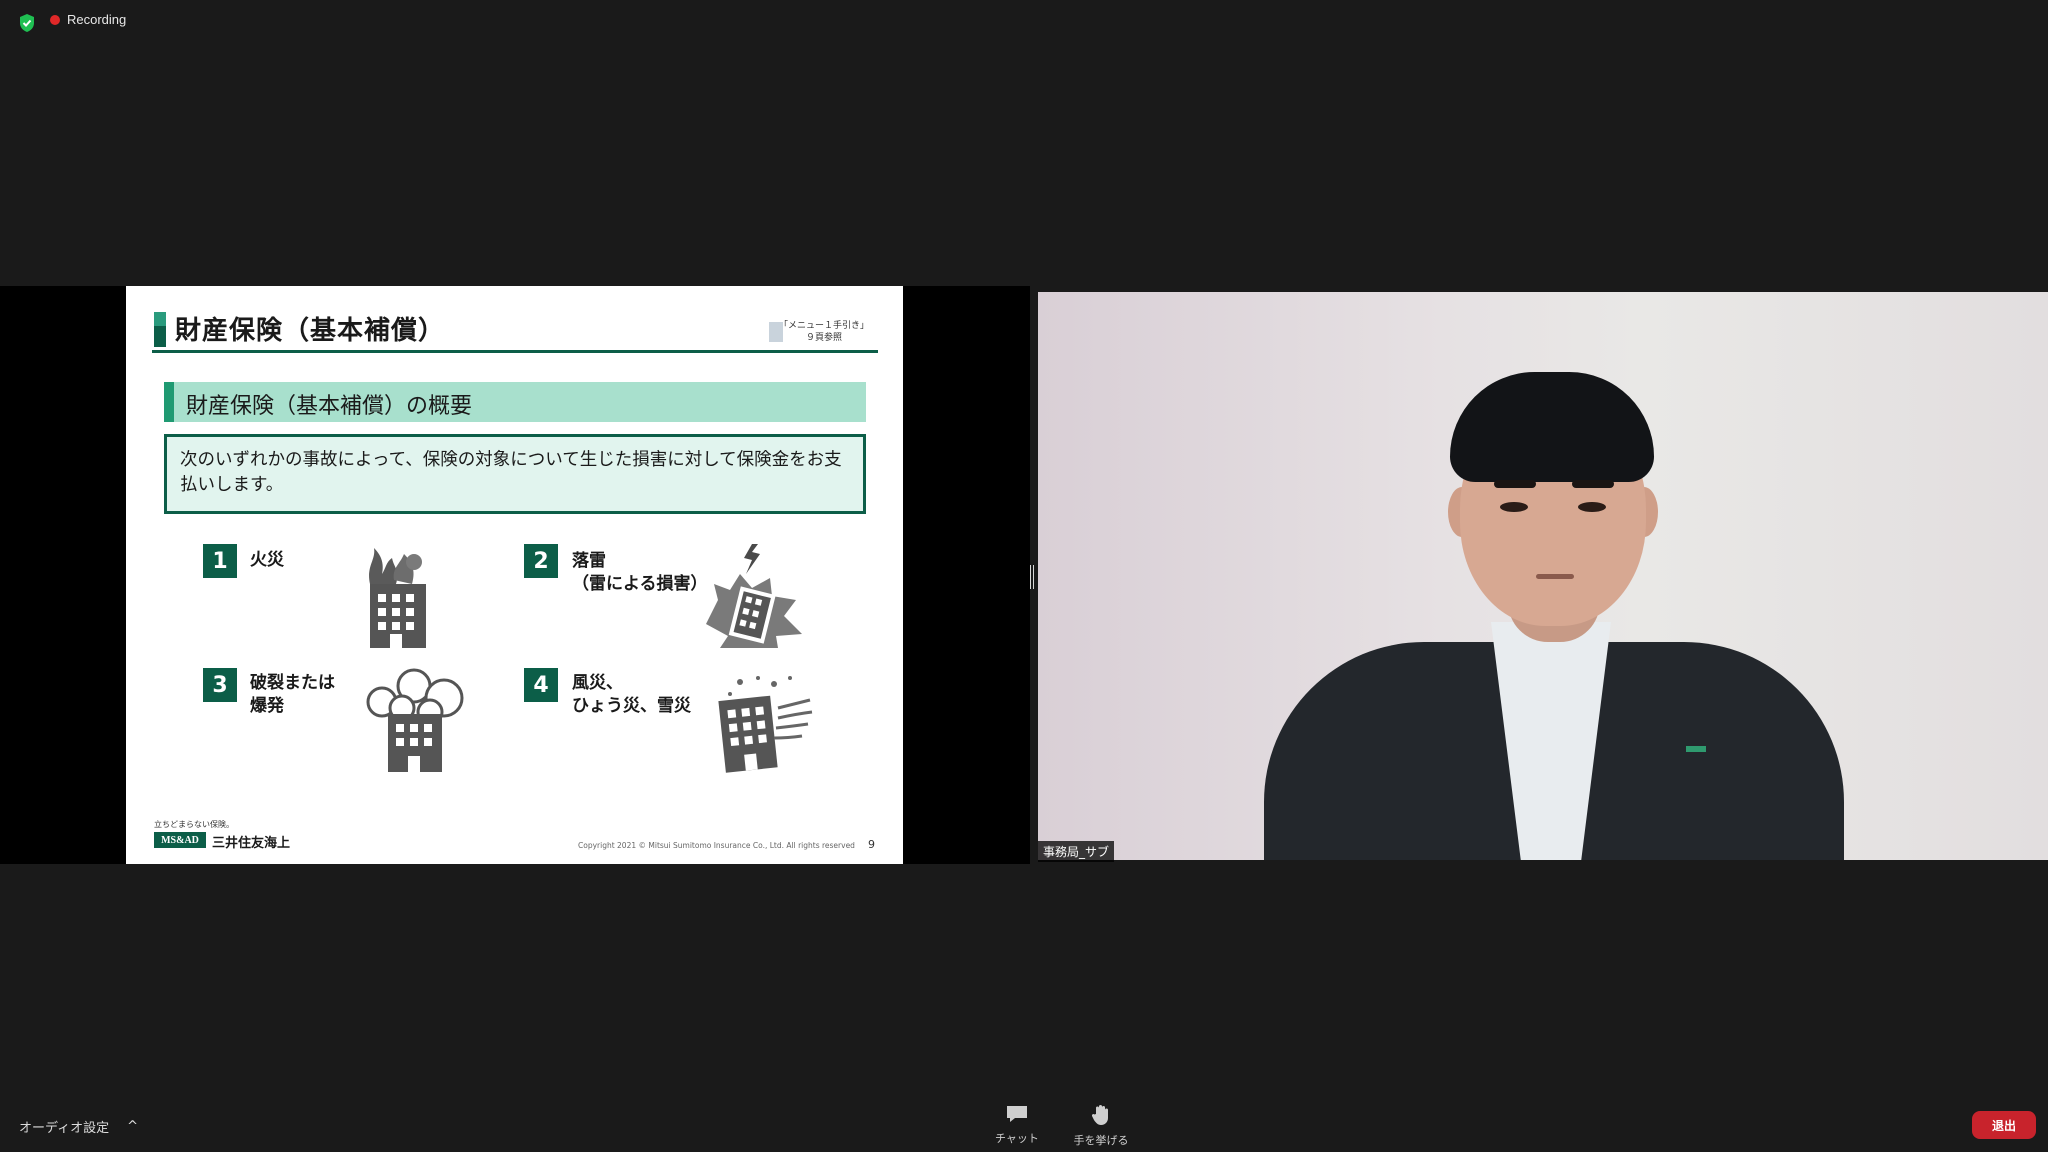 The image size is (2048, 1152). I want to click on recording-indicator: Recording, so click(88, 19).